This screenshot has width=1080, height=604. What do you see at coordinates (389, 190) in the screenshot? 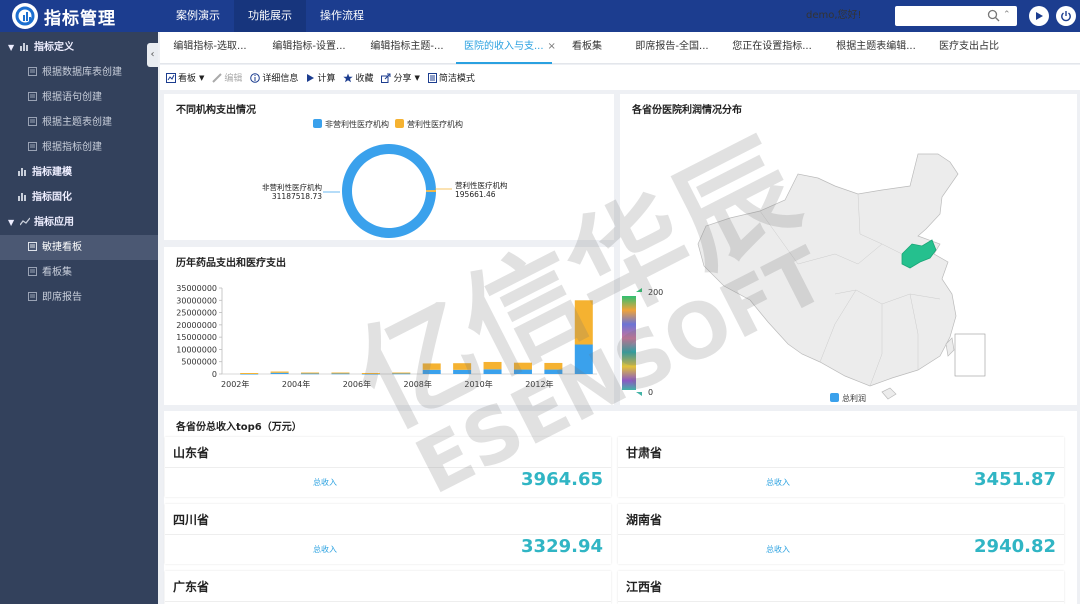
I see `donut-slice-nonprofit` at bounding box center [389, 190].